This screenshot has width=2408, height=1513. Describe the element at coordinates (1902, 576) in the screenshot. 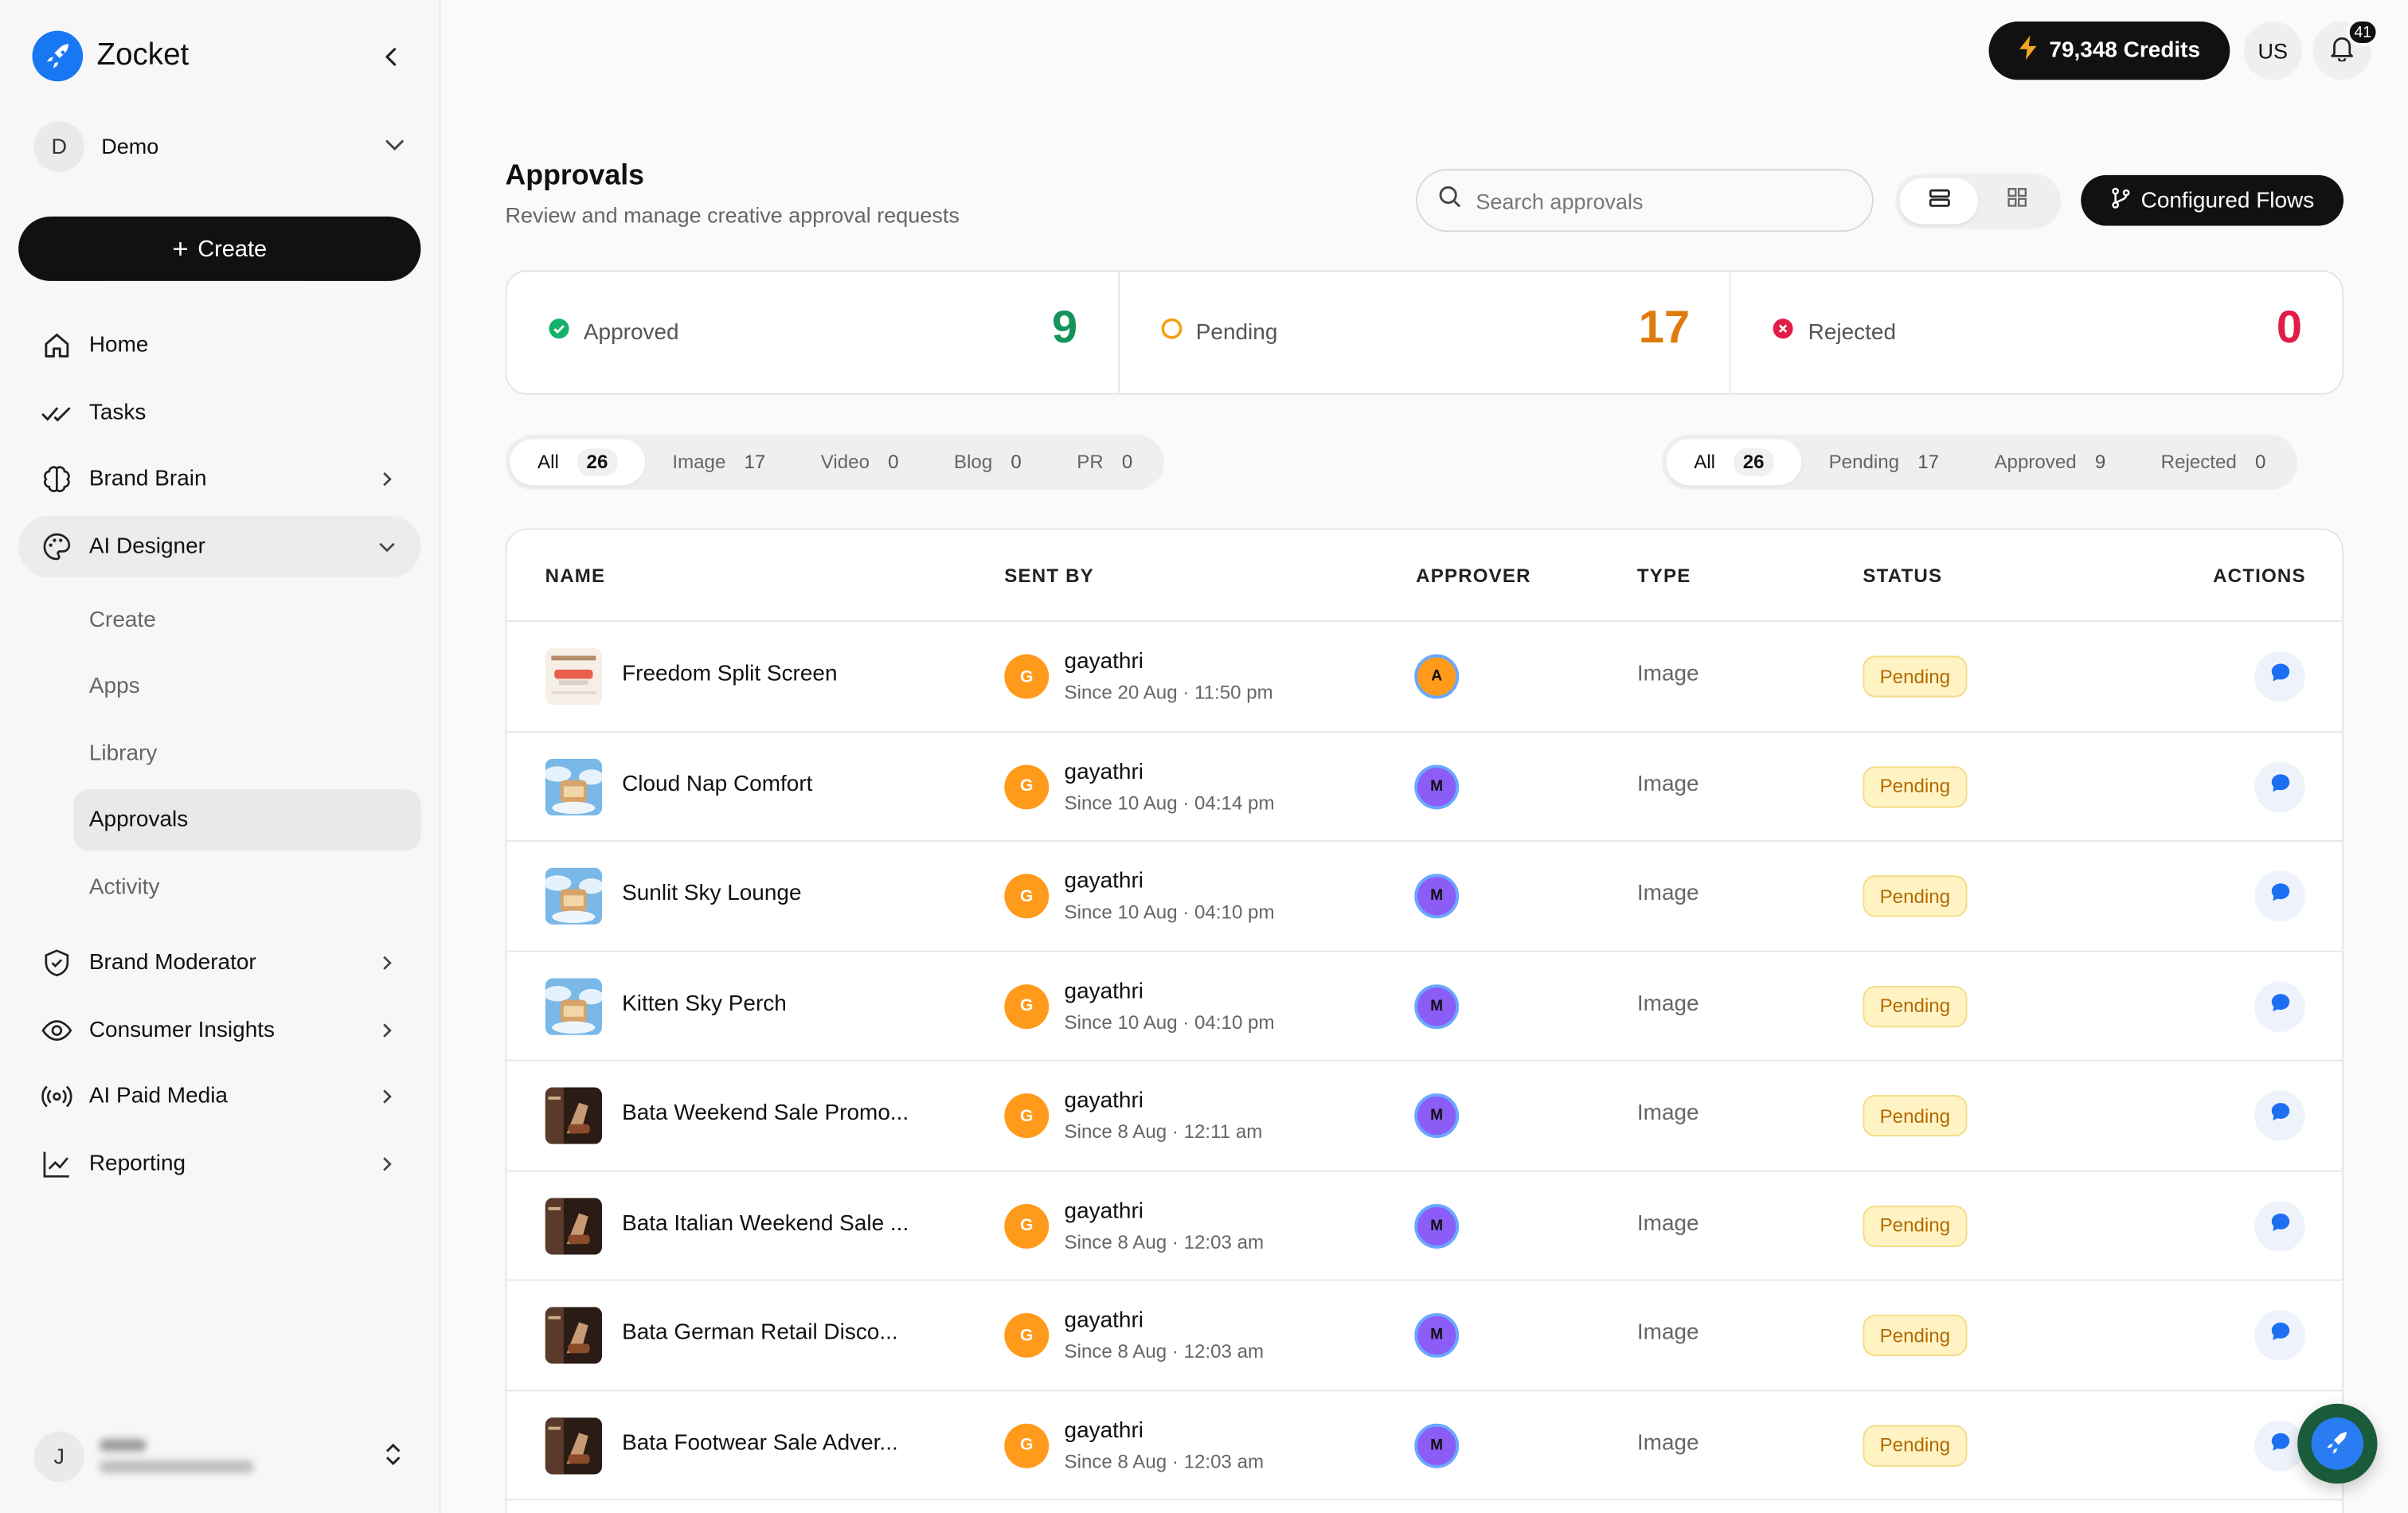

I see `column-header-status: STATUS` at that location.